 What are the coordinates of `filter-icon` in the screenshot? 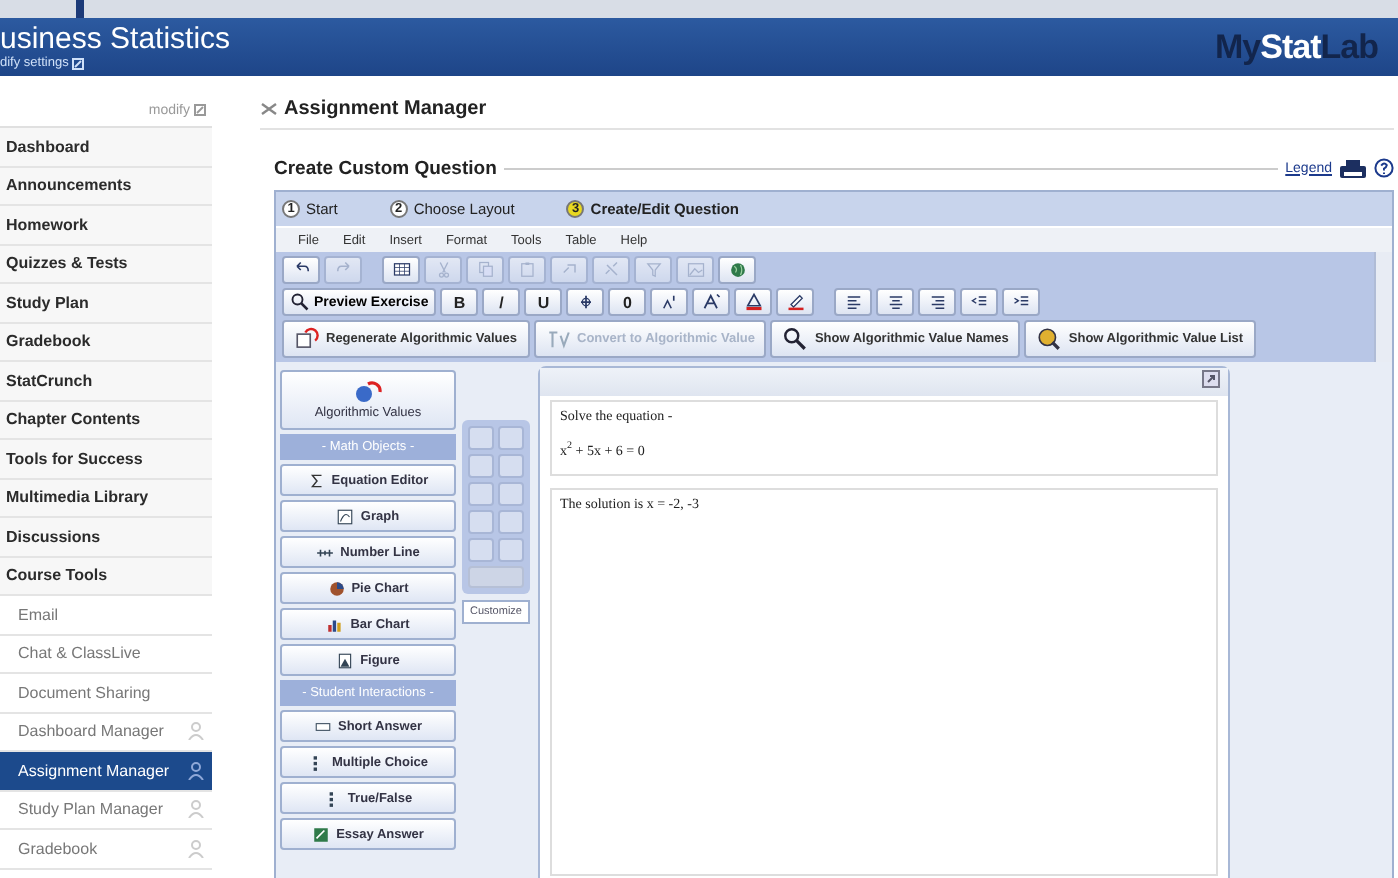 It's located at (653, 270).